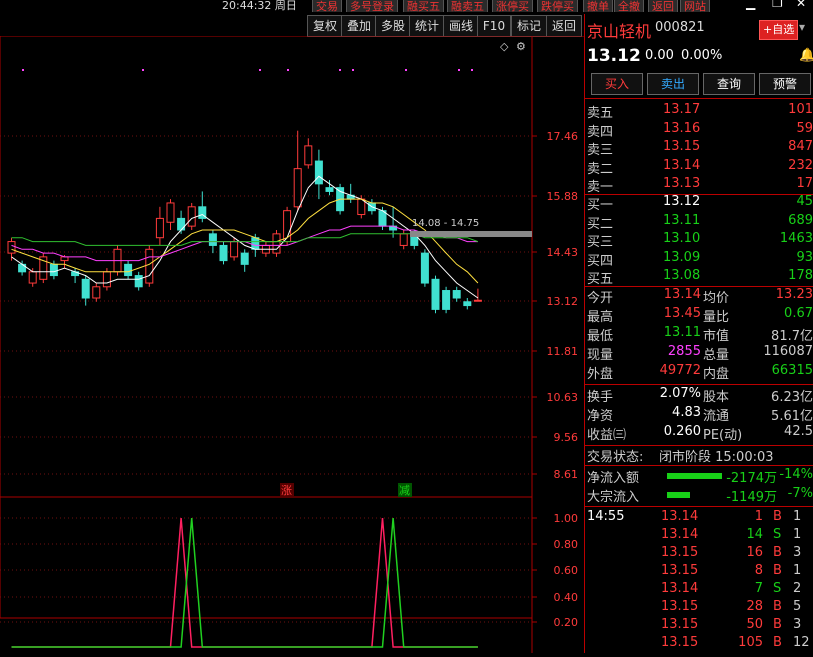  What do you see at coordinates (359, 26) in the screenshot?
I see `overlay-button: 叠加` at bounding box center [359, 26].